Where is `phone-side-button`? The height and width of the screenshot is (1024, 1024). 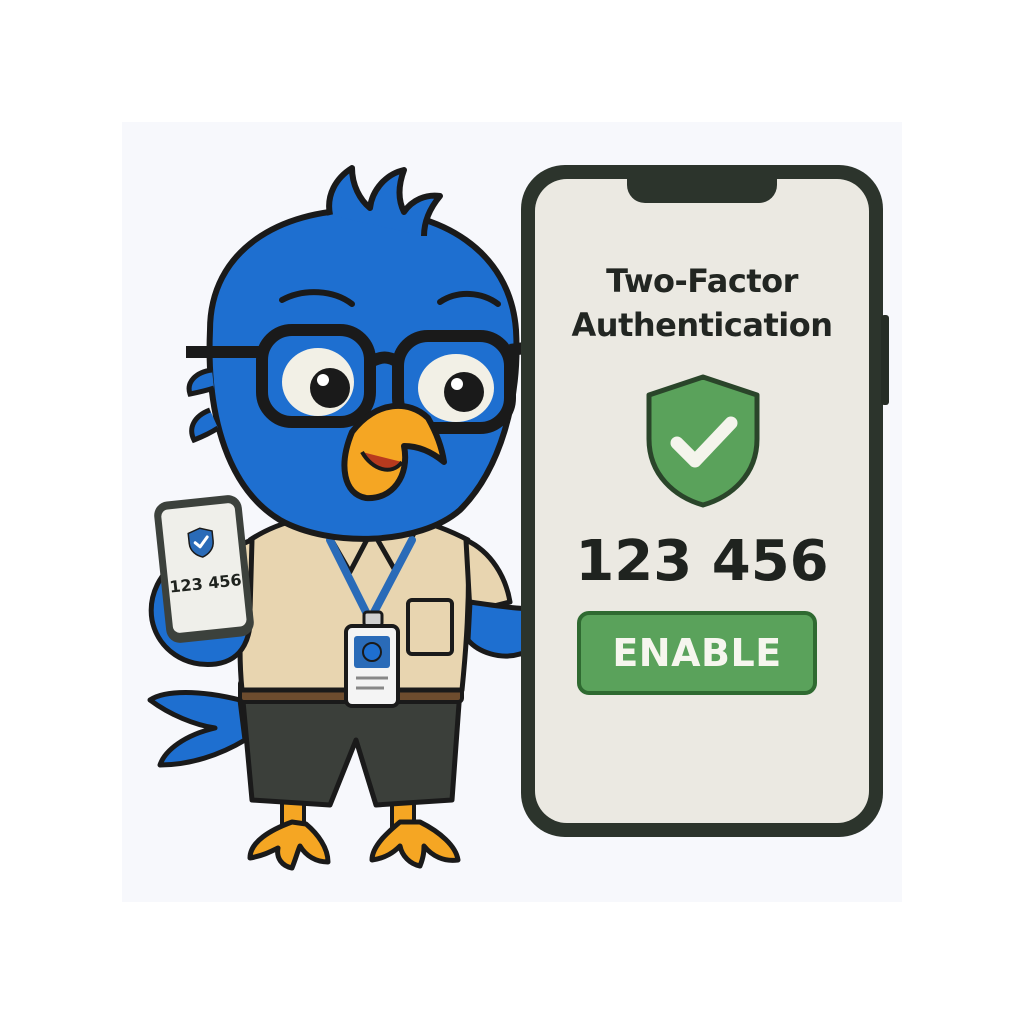
phone-side-button is located at coordinates (885, 360).